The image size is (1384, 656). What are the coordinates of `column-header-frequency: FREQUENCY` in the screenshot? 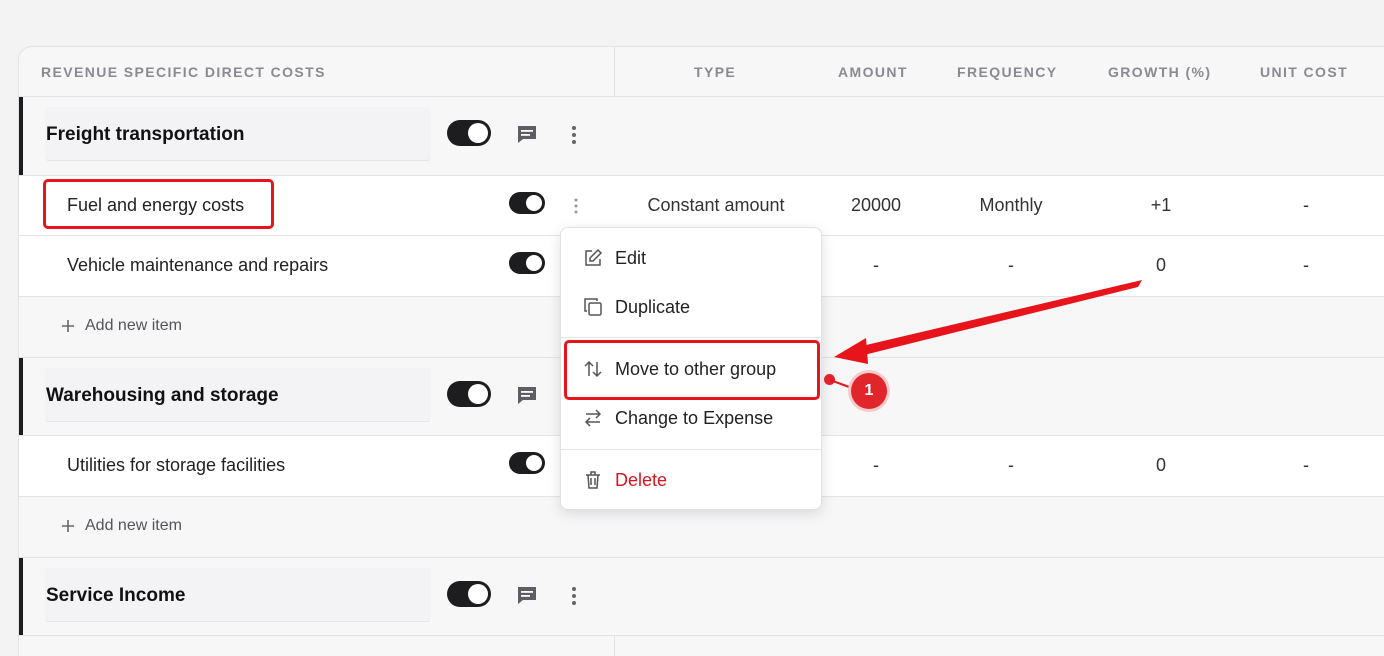 It's located at (1007, 72).